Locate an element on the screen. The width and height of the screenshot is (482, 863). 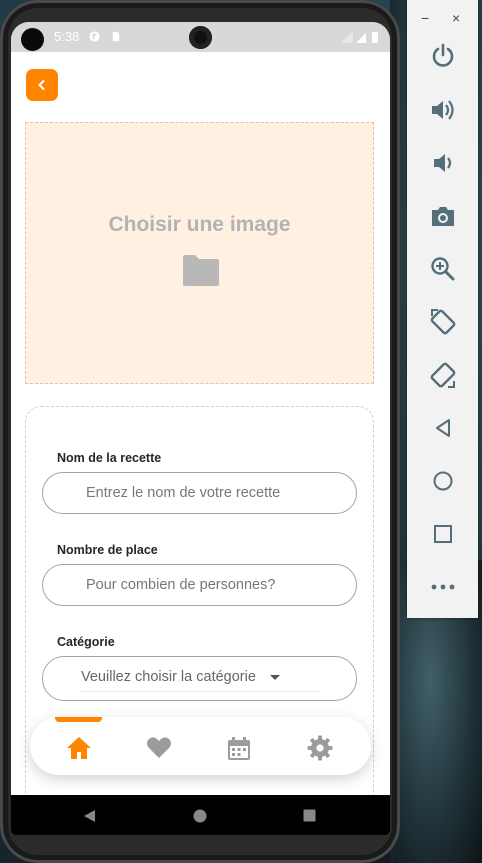
signal-battery-icons is located at coordinates (359, 37).